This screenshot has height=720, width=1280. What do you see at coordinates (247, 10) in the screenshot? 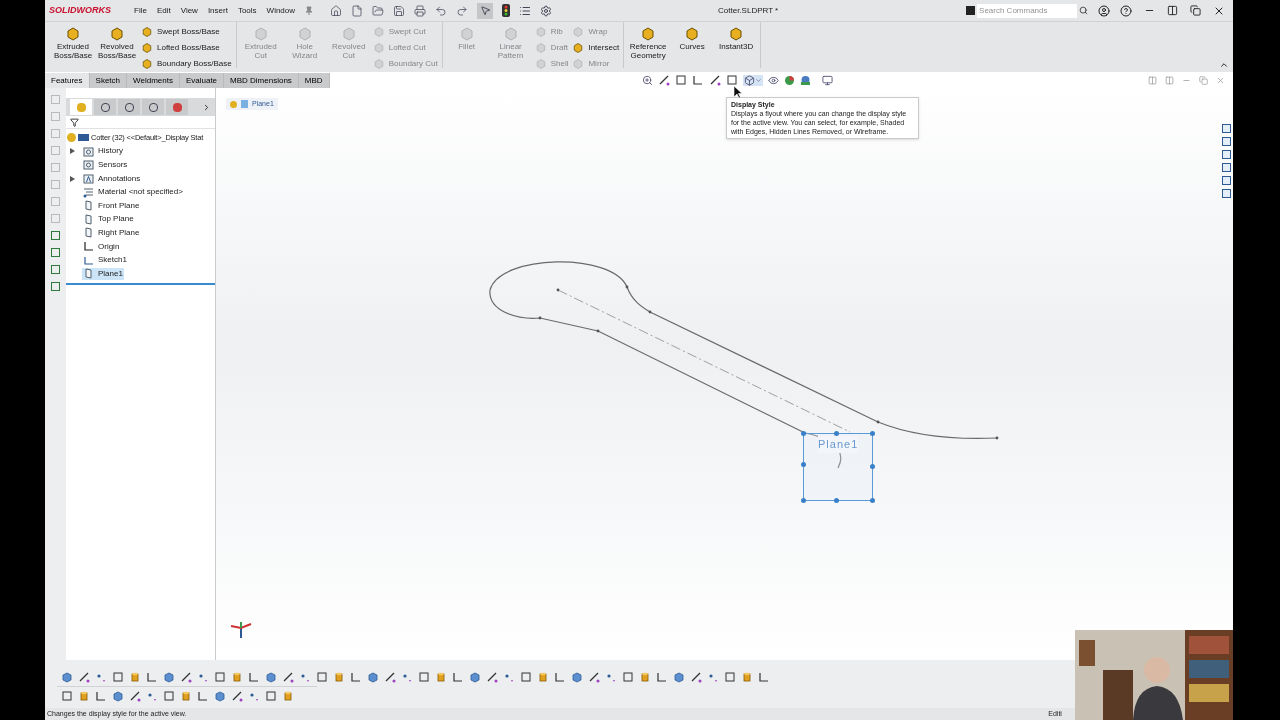
I see `menu-item: Tools` at bounding box center [247, 10].